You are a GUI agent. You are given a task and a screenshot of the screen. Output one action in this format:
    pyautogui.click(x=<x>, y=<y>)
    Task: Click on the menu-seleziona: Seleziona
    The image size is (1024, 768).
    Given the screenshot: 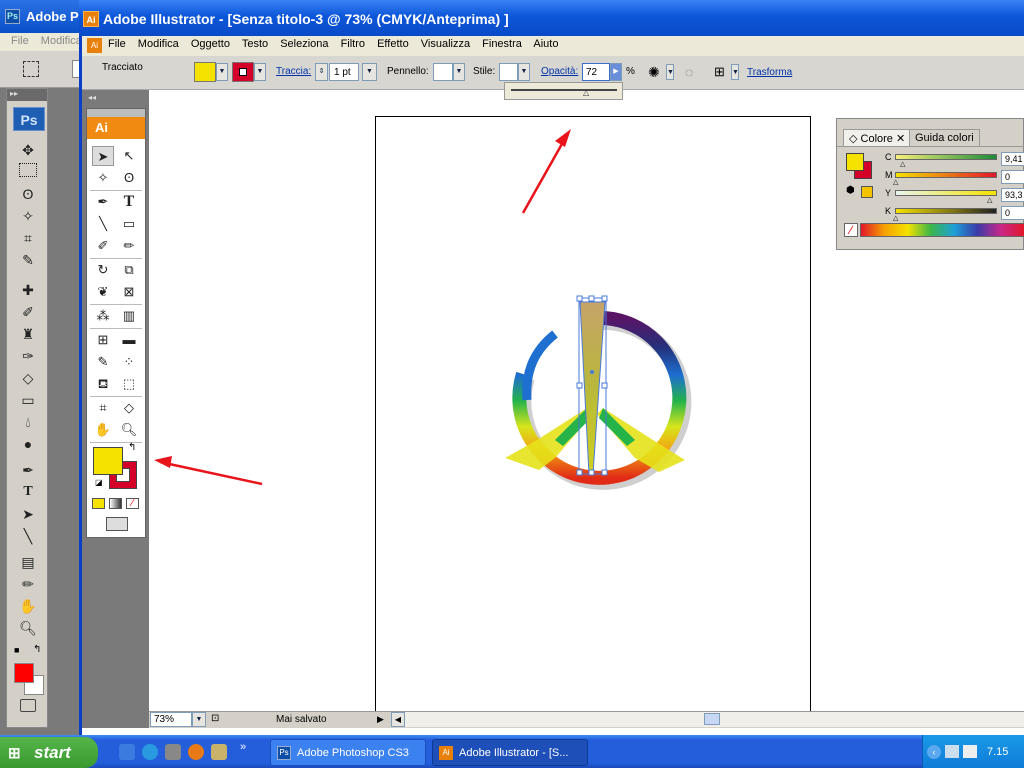 What is the action you would take?
    pyautogui.click(x=304, y=44)
    